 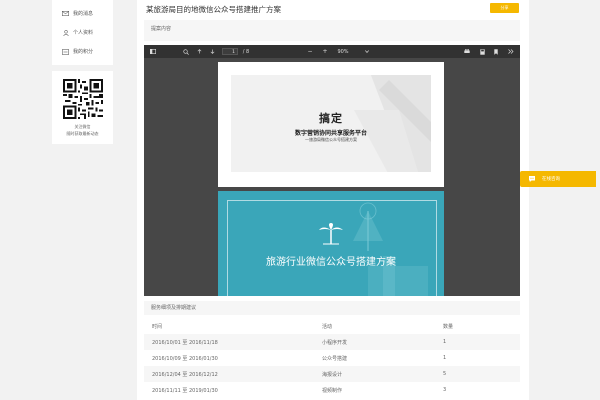 What do you see at coordinates (331, 262) in the screenshot?
I see `slide-title: 旅游行业微信公众号搭建方案` at bounding box center [331, 262].